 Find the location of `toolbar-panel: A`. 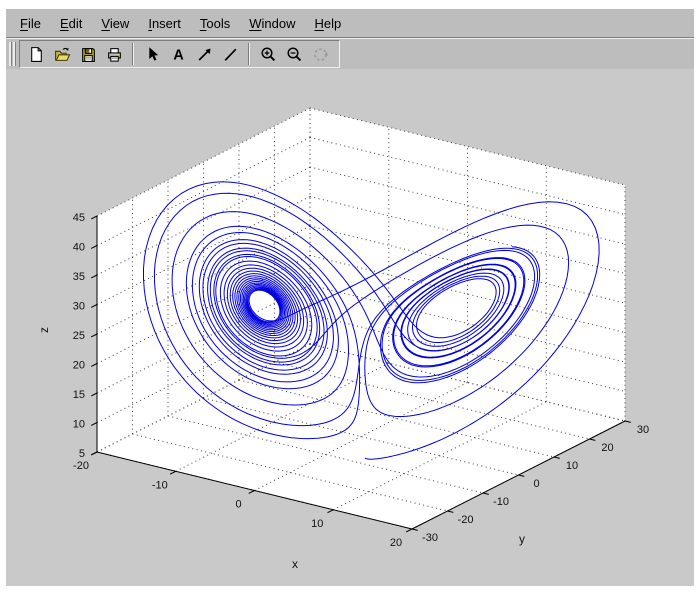

toolbar-panel: A is located at coordinates (179, 54).